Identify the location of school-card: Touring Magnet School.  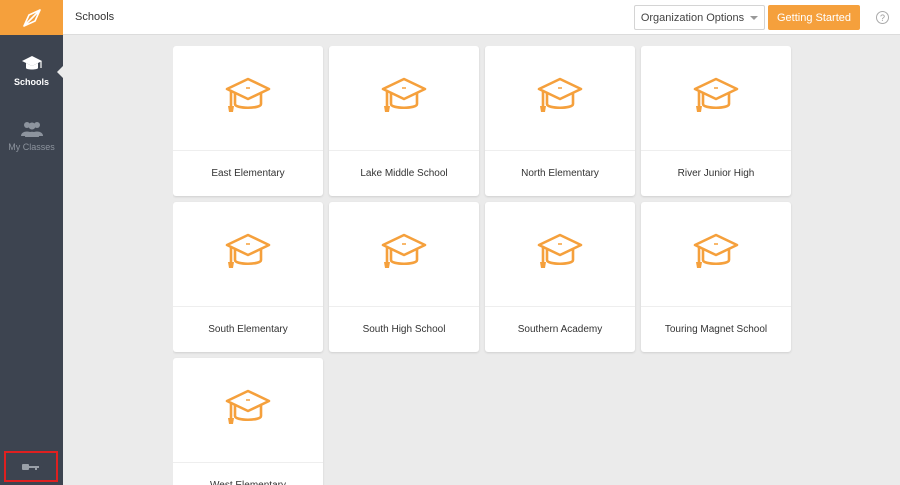
(716, 277).